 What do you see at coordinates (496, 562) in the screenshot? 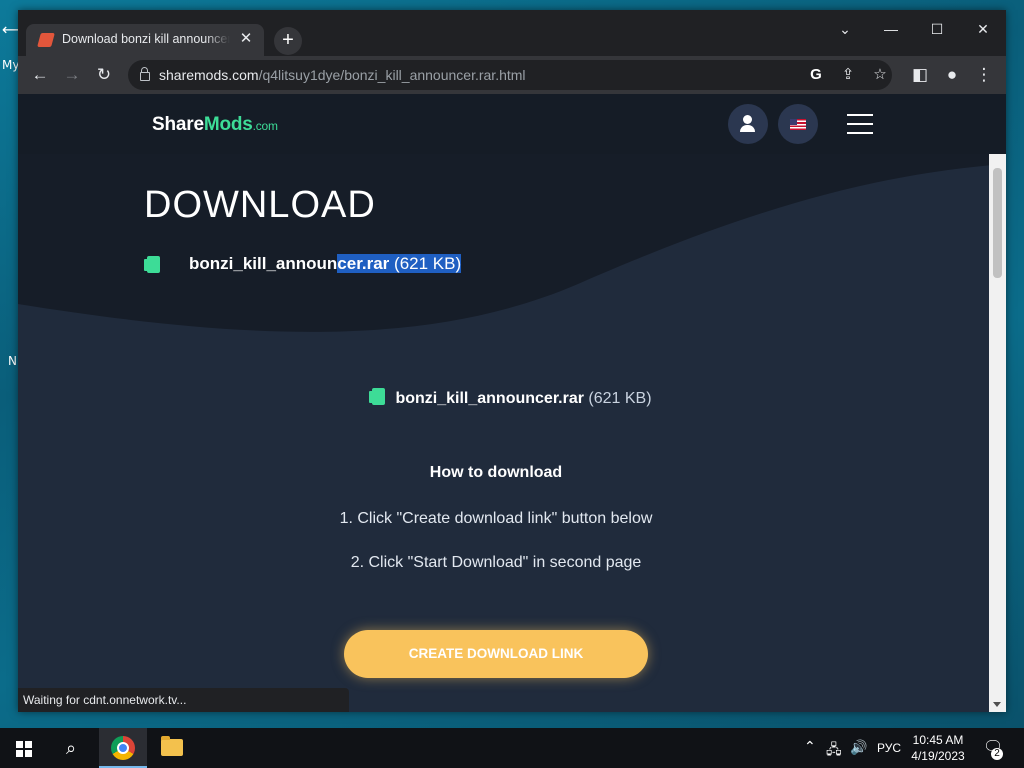
I see `instruction-step-2: 2. Click "Start Download" in second page` at bounding box center [496, 562].